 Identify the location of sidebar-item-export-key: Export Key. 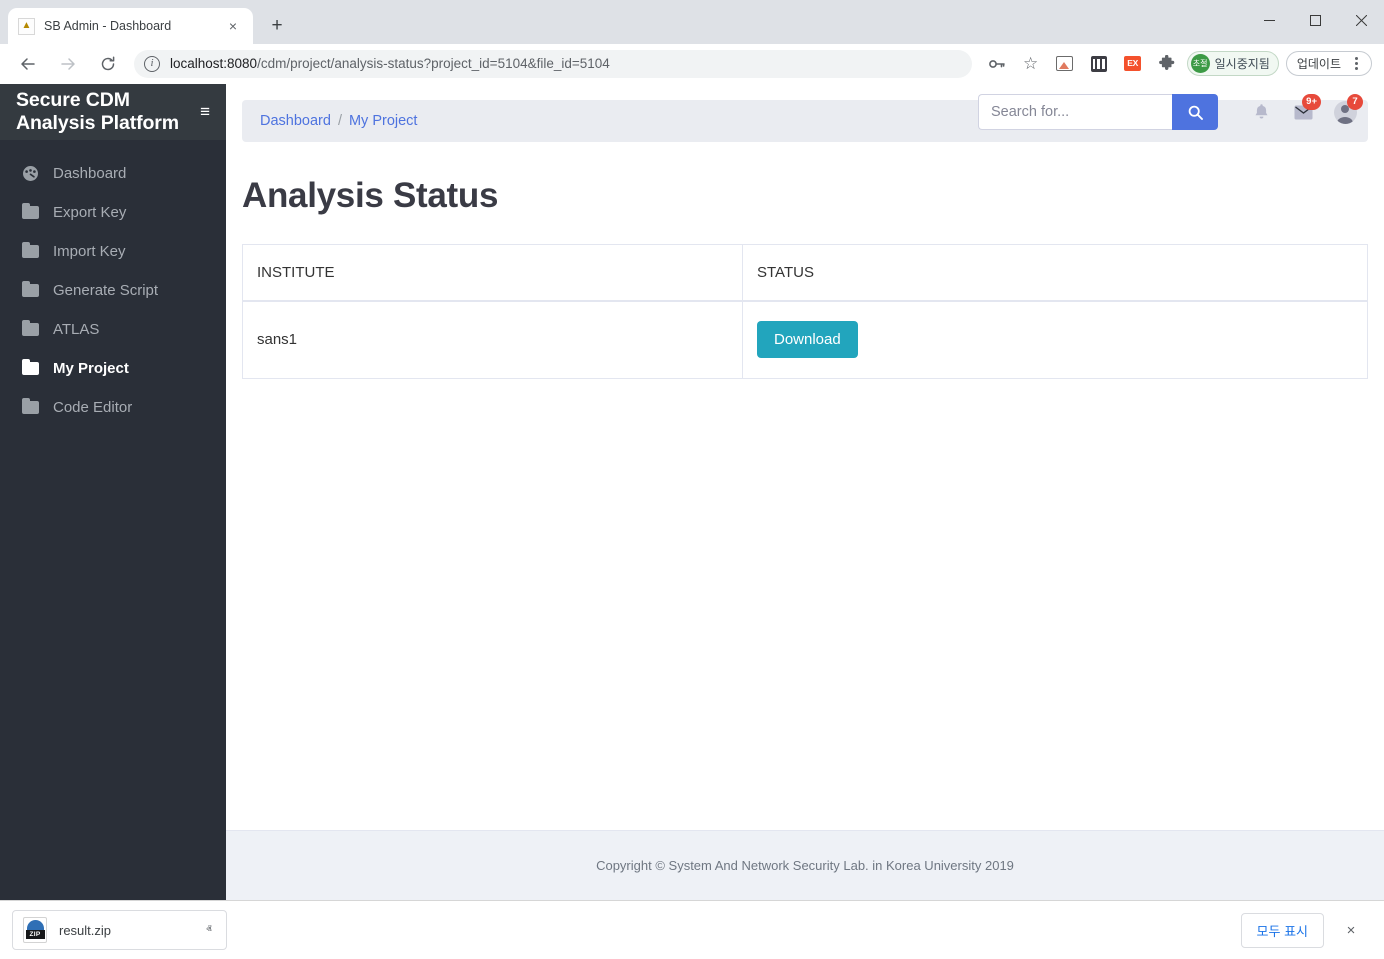
(113, 212).